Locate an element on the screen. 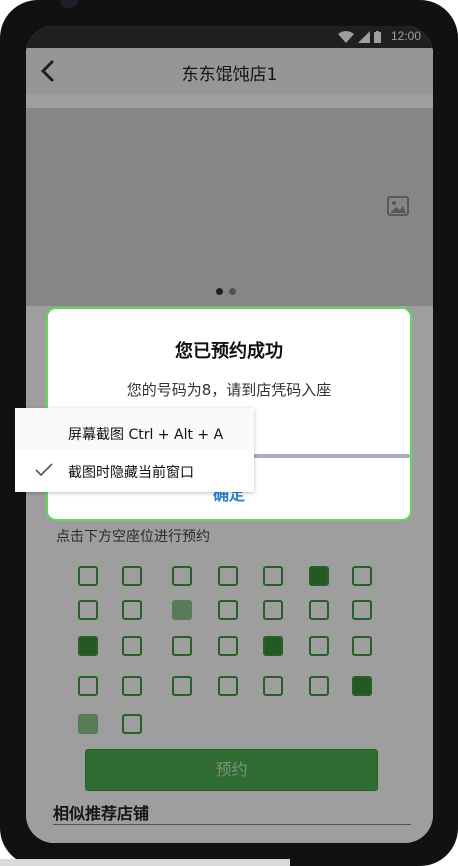  menu-item-label: 屏幕截图 Ctrl + Alt + A is located at coordinates (146, 435).